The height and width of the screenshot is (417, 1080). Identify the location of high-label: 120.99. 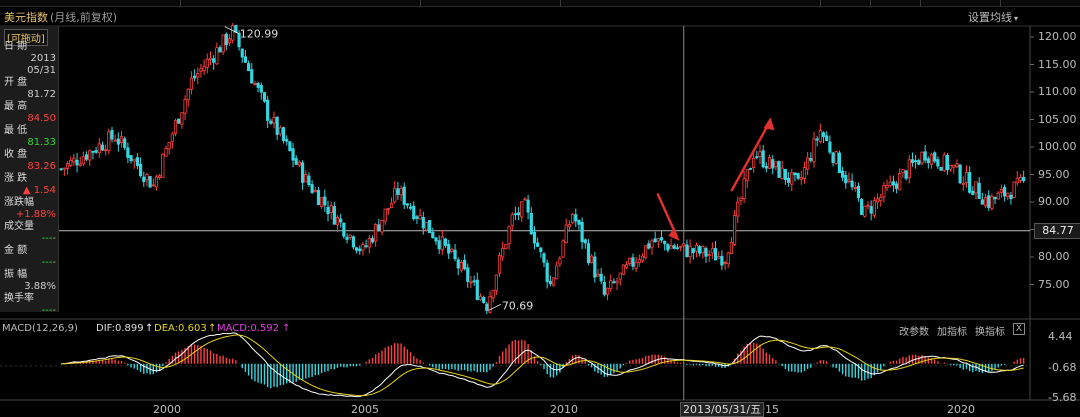
(259, 34).